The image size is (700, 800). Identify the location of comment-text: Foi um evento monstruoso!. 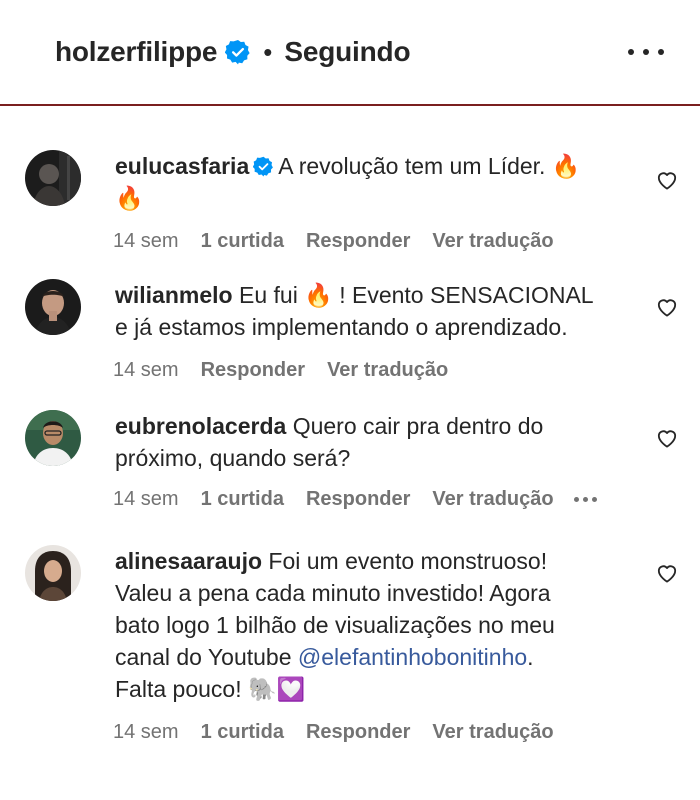
(408, 561).